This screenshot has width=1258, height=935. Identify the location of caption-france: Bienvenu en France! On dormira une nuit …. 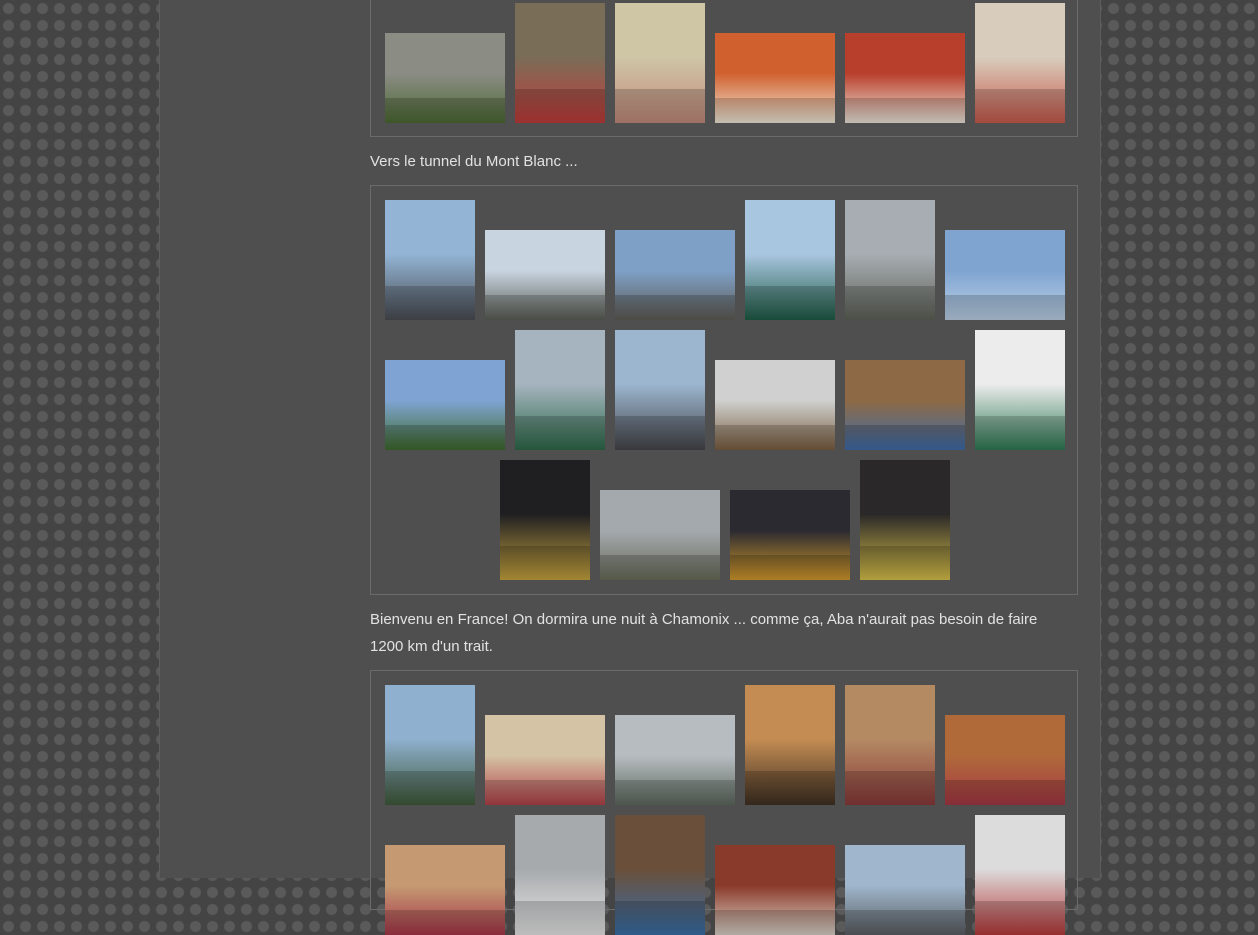
(704, 633).